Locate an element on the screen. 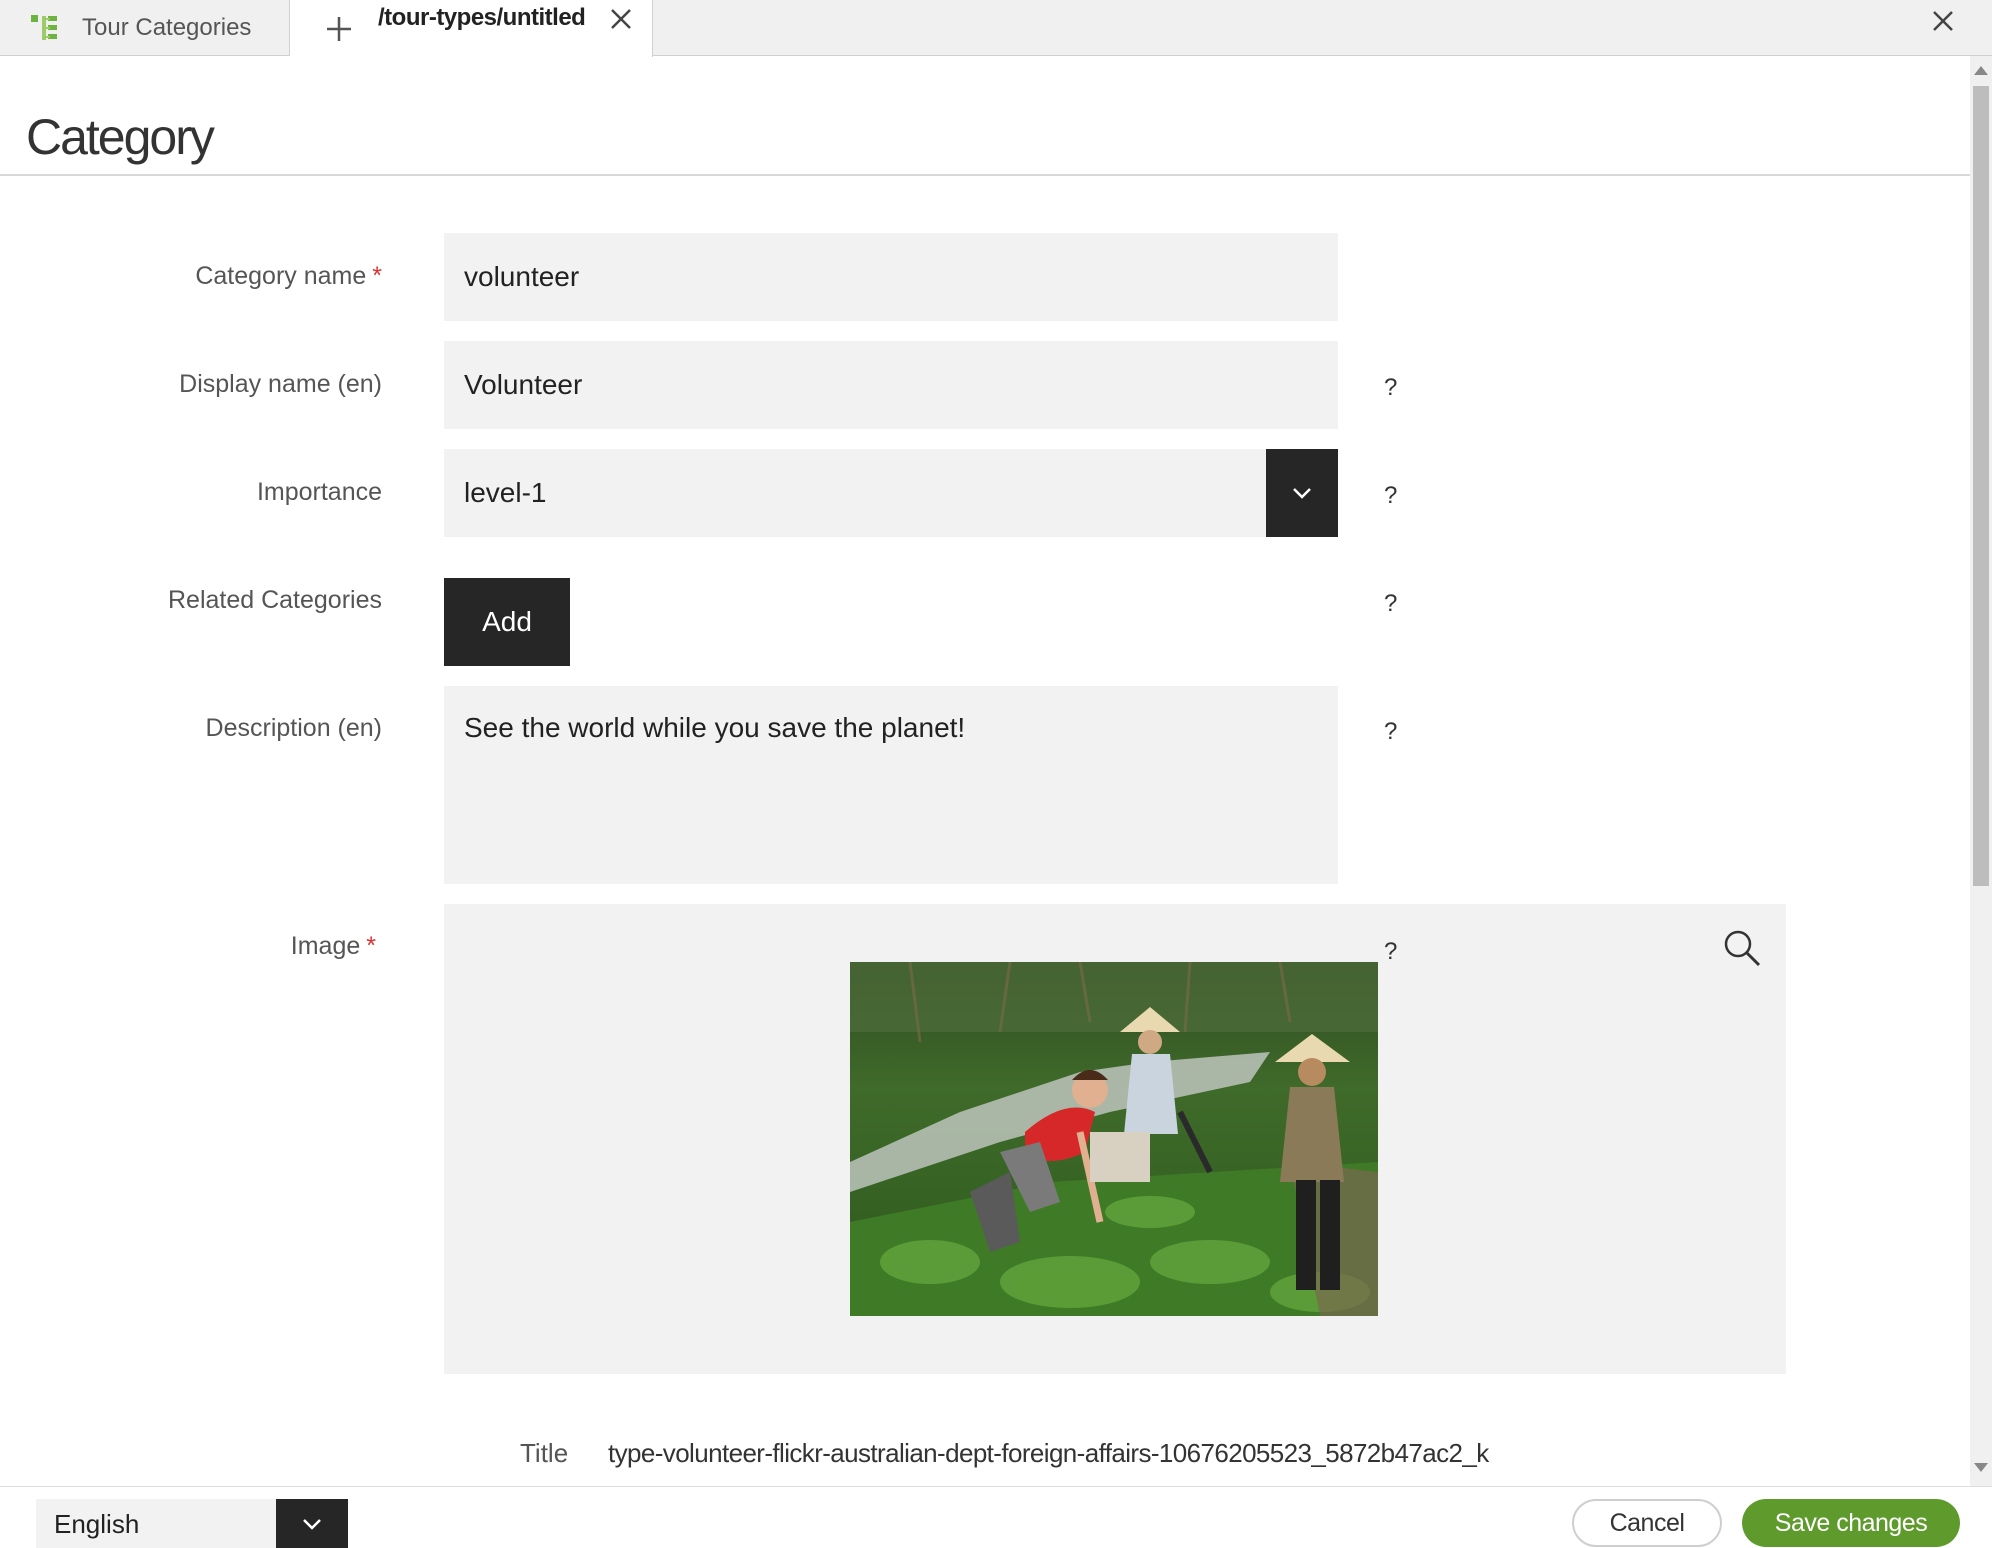 The image size is (1992, 1548). zoom-icon is located at coordinates (1742, 948).